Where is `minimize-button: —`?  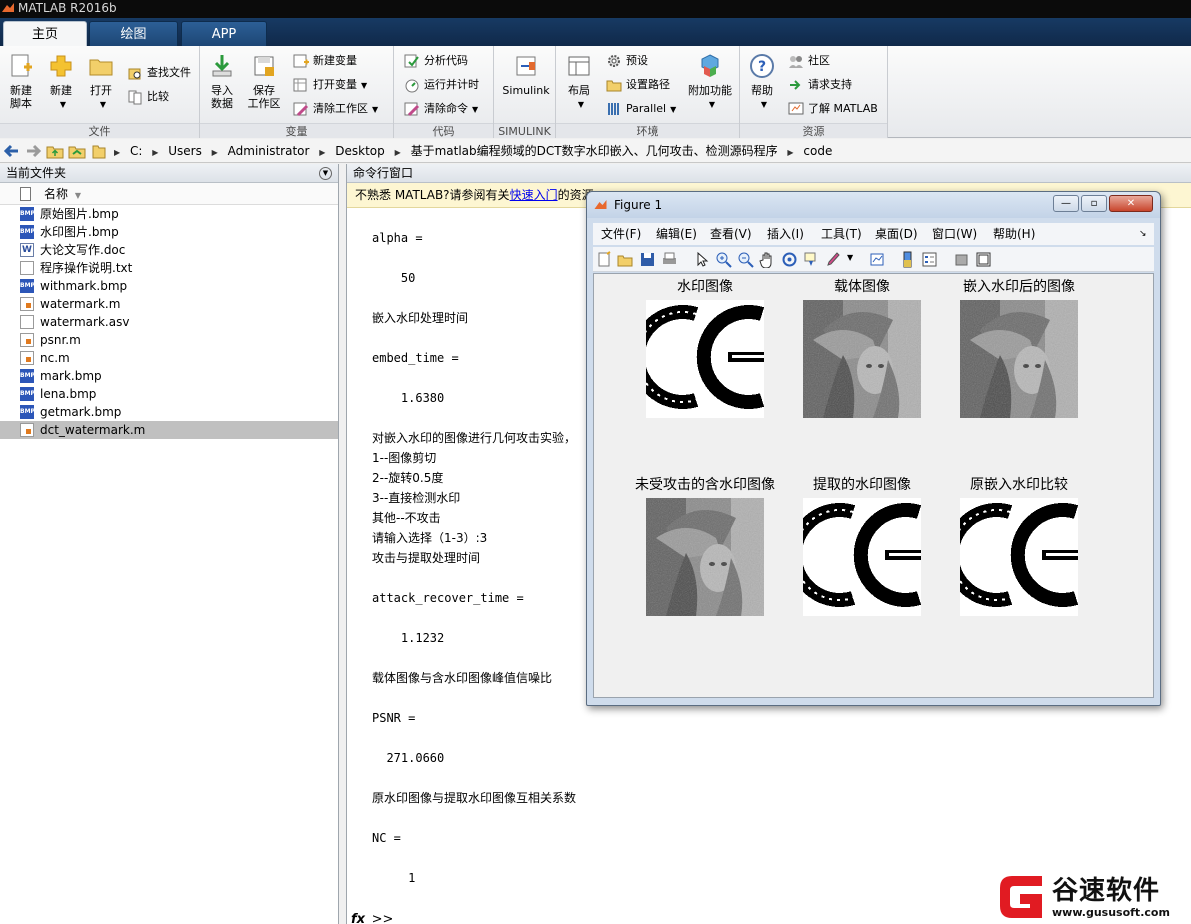 minimize-button: — is located at coordinates (1066, 203).